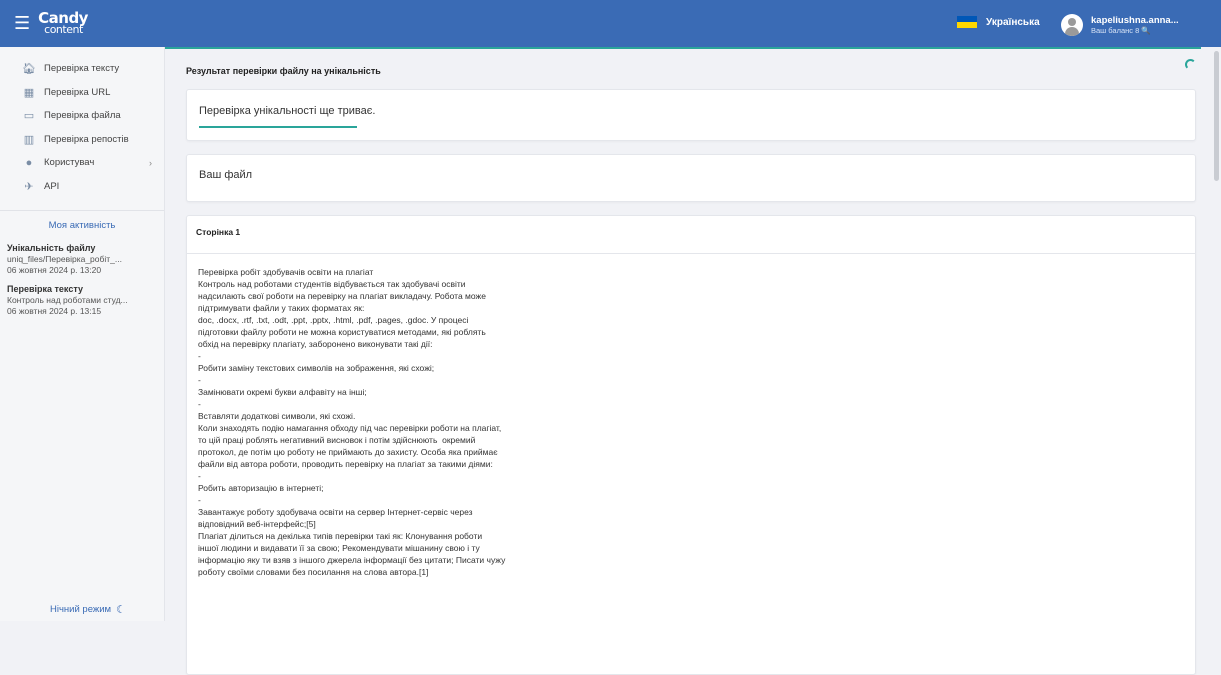  I want to click on file-card-title: Ваш файл, so click(226, 175).